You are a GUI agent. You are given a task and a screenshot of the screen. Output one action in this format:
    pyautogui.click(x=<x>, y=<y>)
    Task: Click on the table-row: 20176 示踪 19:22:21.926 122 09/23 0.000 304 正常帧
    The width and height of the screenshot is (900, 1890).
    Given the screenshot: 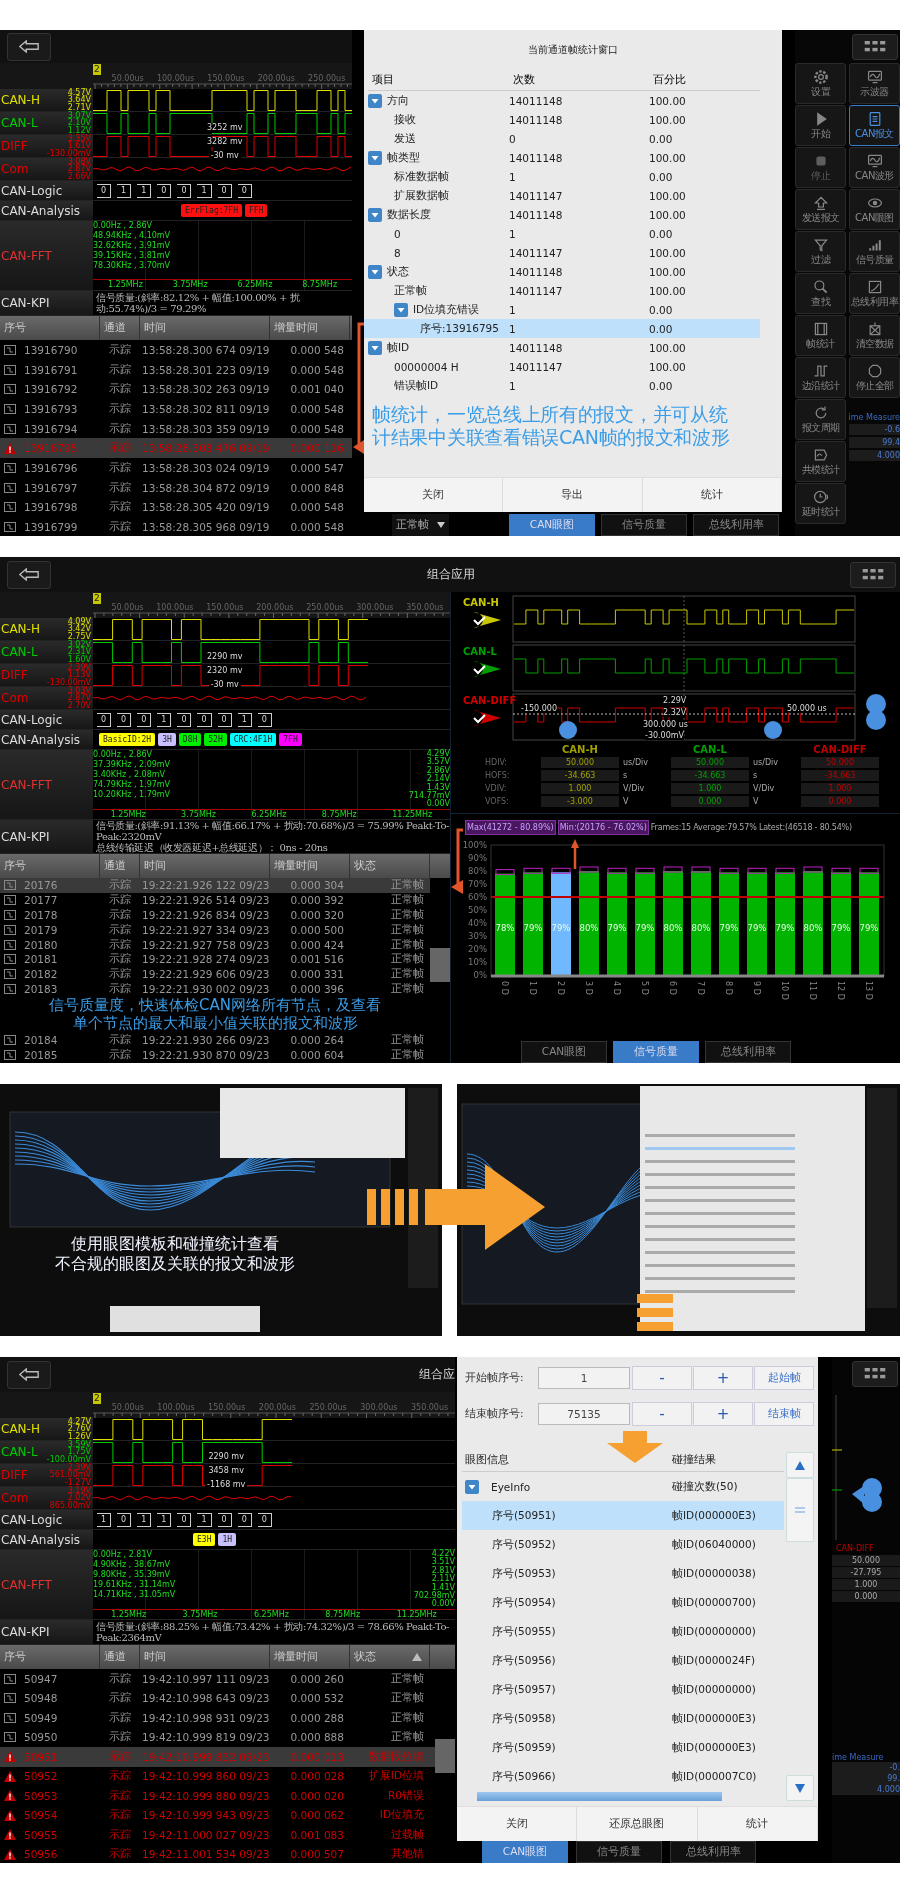 What is the action you would take?
    pyautogui.click(x=215, y=885)
    